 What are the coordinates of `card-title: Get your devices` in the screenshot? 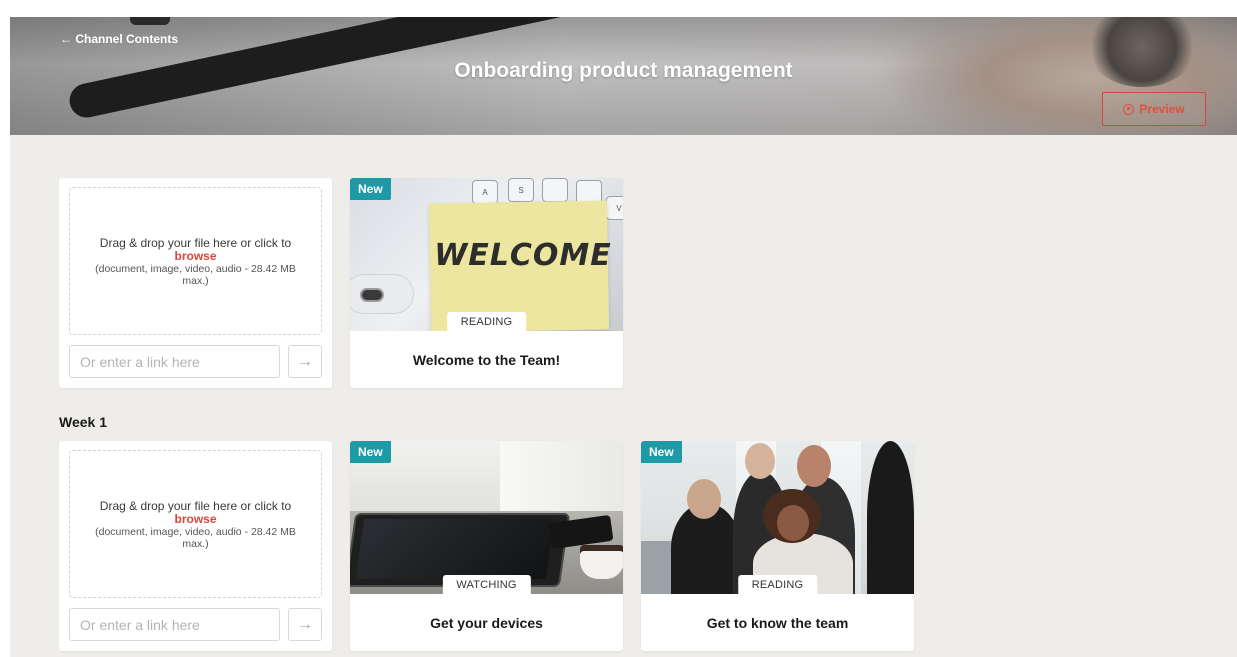 It's located at (486, 622).